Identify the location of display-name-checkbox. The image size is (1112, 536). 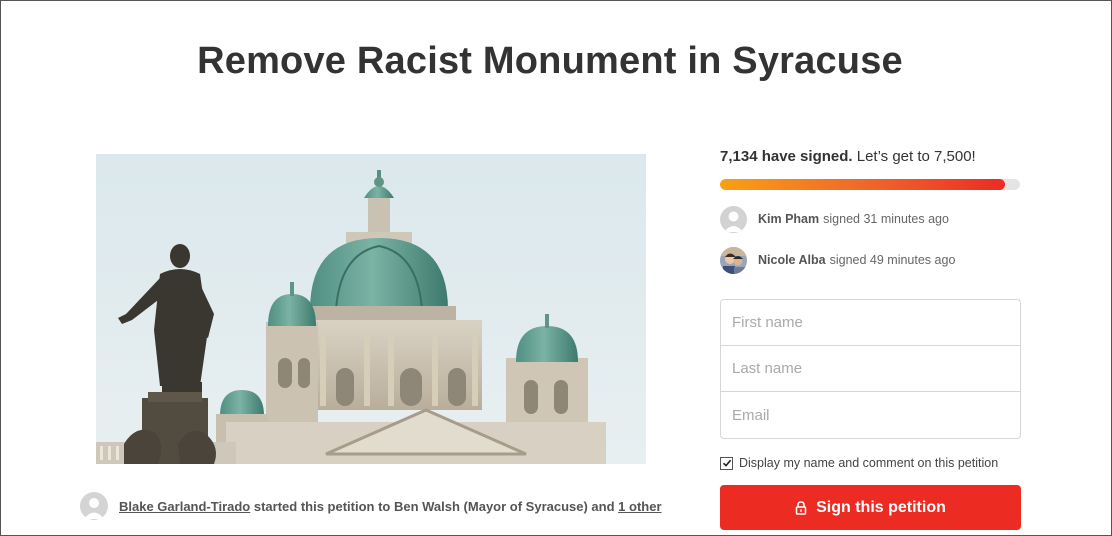
(726, 463).